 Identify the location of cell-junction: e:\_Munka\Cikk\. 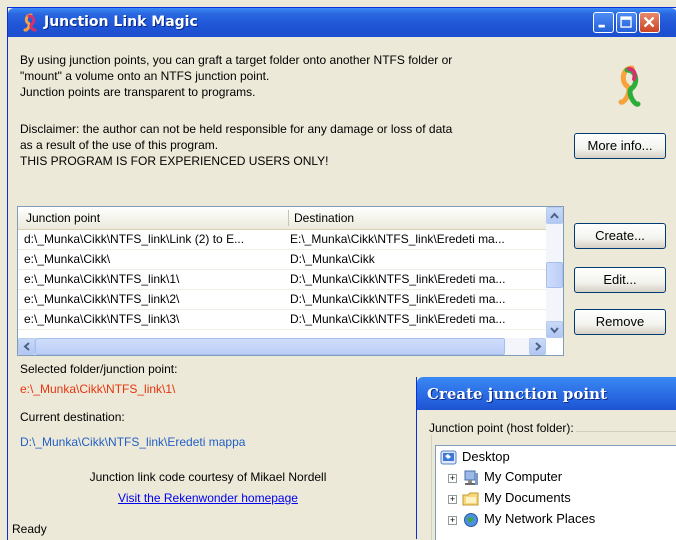
(67, 259).